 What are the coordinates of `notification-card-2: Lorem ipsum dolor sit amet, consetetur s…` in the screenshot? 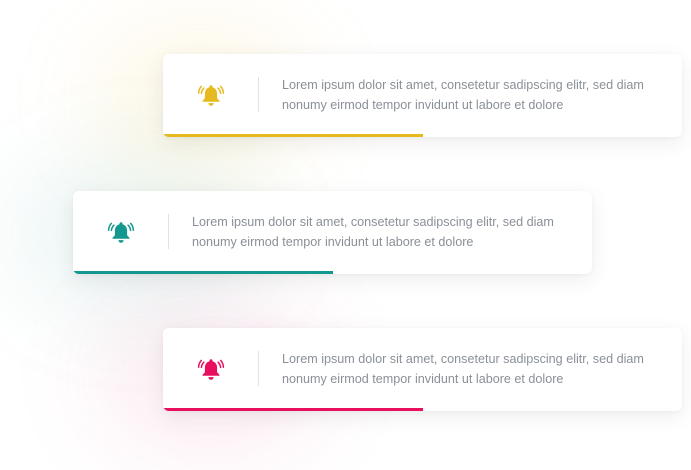 It's located at (332, 232).